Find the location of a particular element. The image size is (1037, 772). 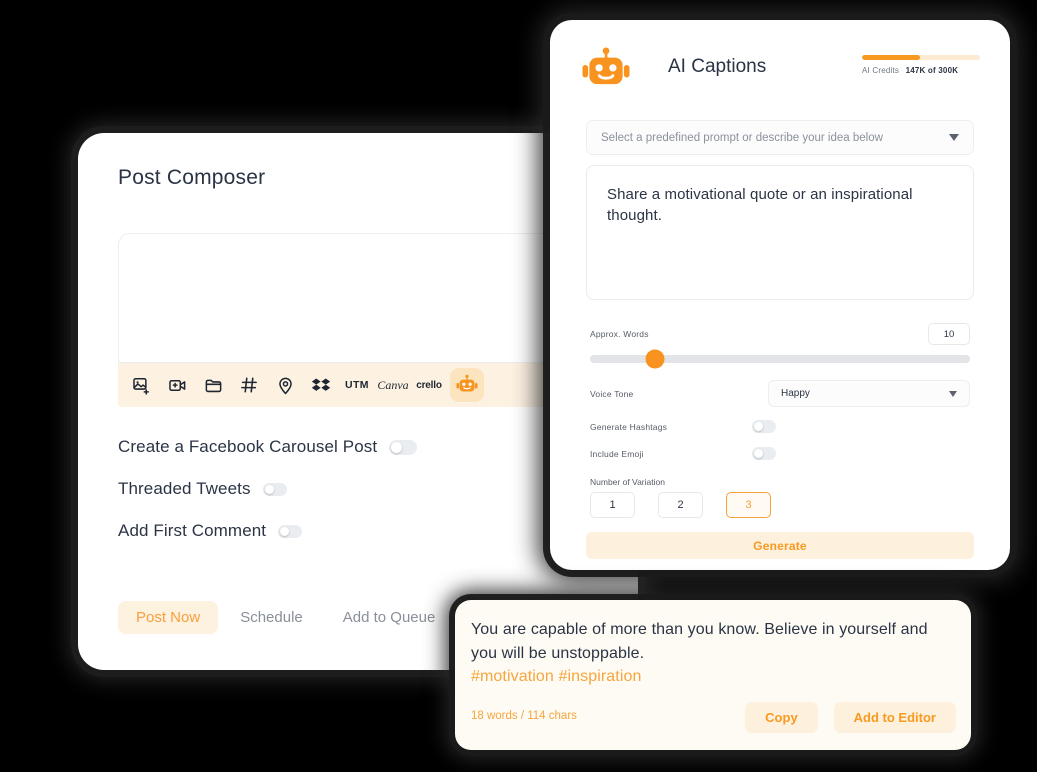

toggle-first-comment is located at coordinates (290, 531).